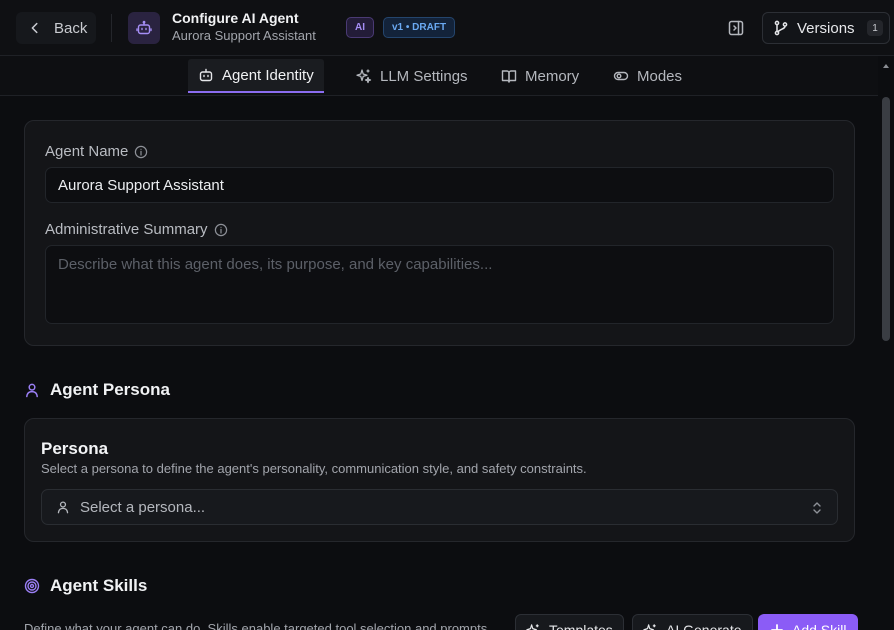 The image size is (894, 630). Describe the element at coordinates (886, 66) in the screenshot. I see `scroll-up-arrow-icon` at that location.